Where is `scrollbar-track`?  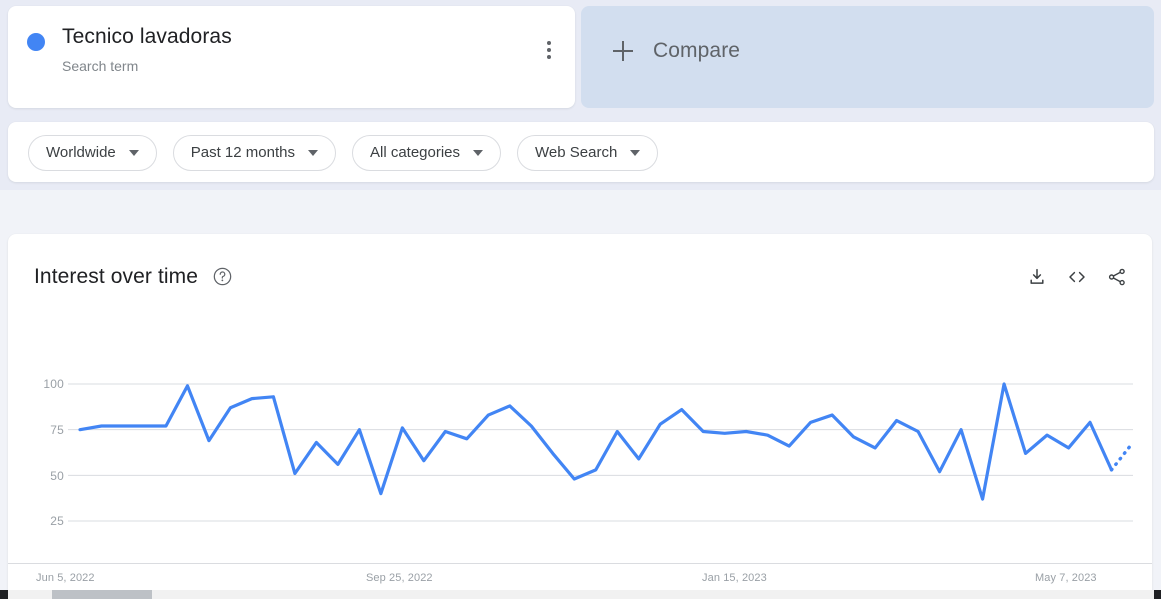
scrollbar-track is located at coordinates (581, 594).